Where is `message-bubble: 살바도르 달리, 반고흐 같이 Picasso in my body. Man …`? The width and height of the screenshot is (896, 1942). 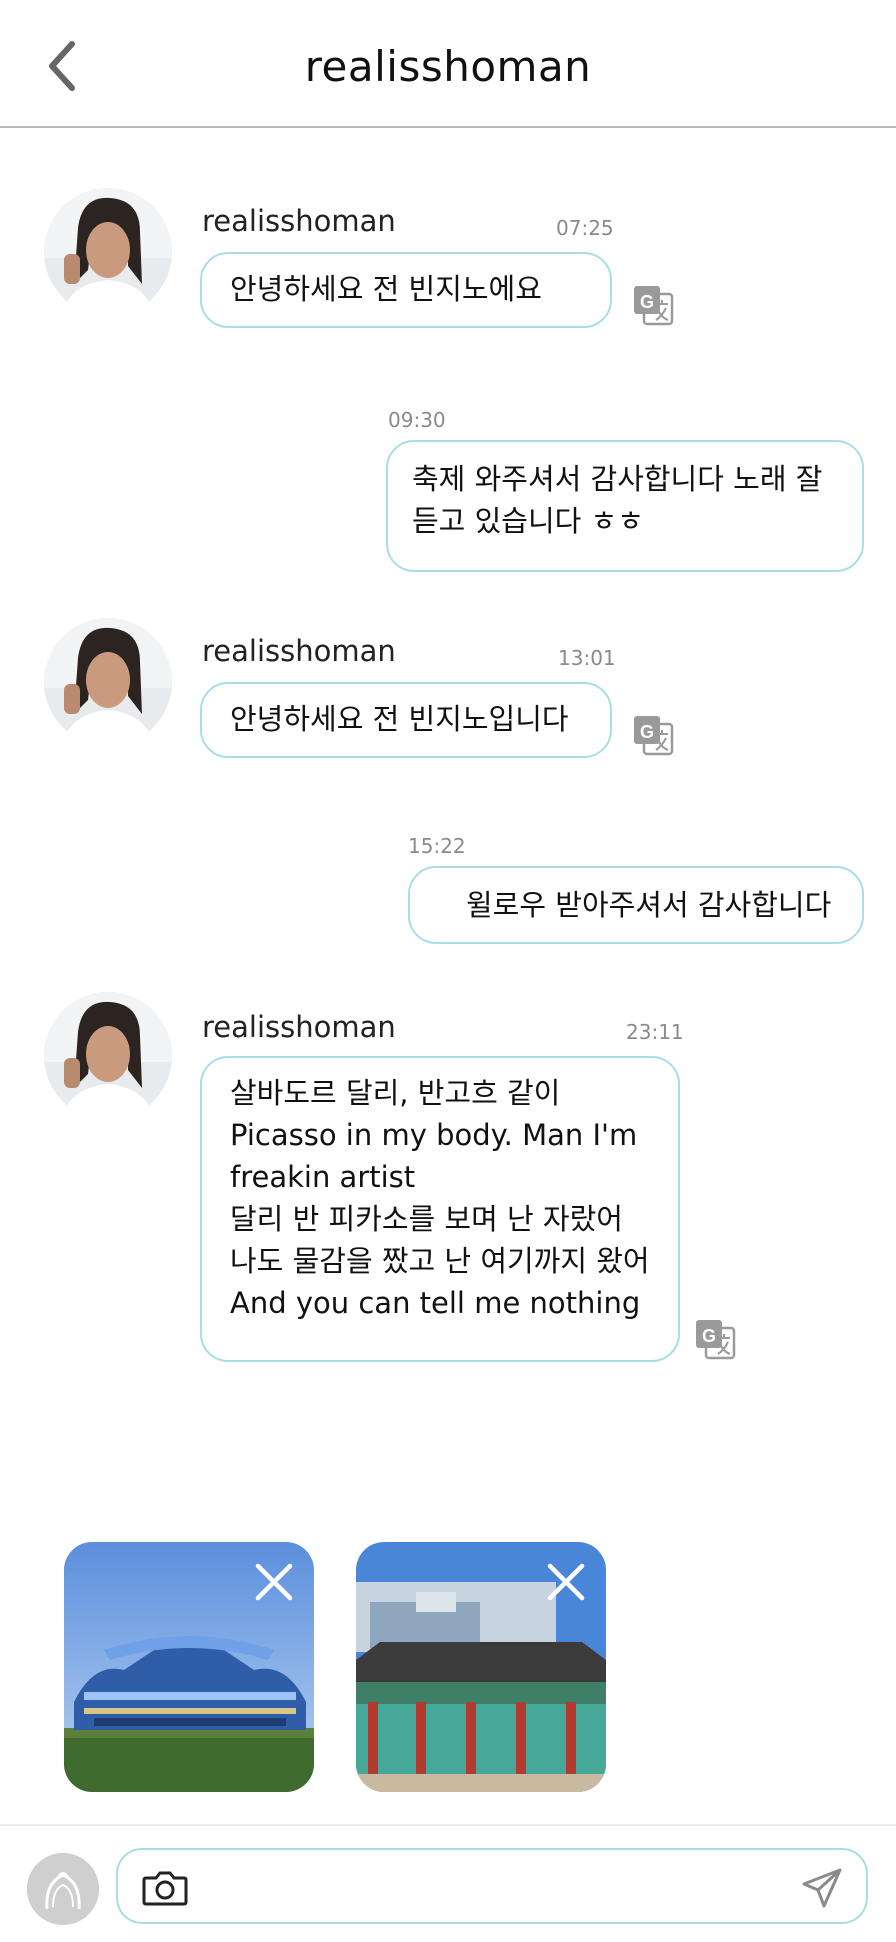
message-bubble: 살바도르 달리, 반고흐 같이 Picasso in my body. Man … is located at coordinates (440, 1209).